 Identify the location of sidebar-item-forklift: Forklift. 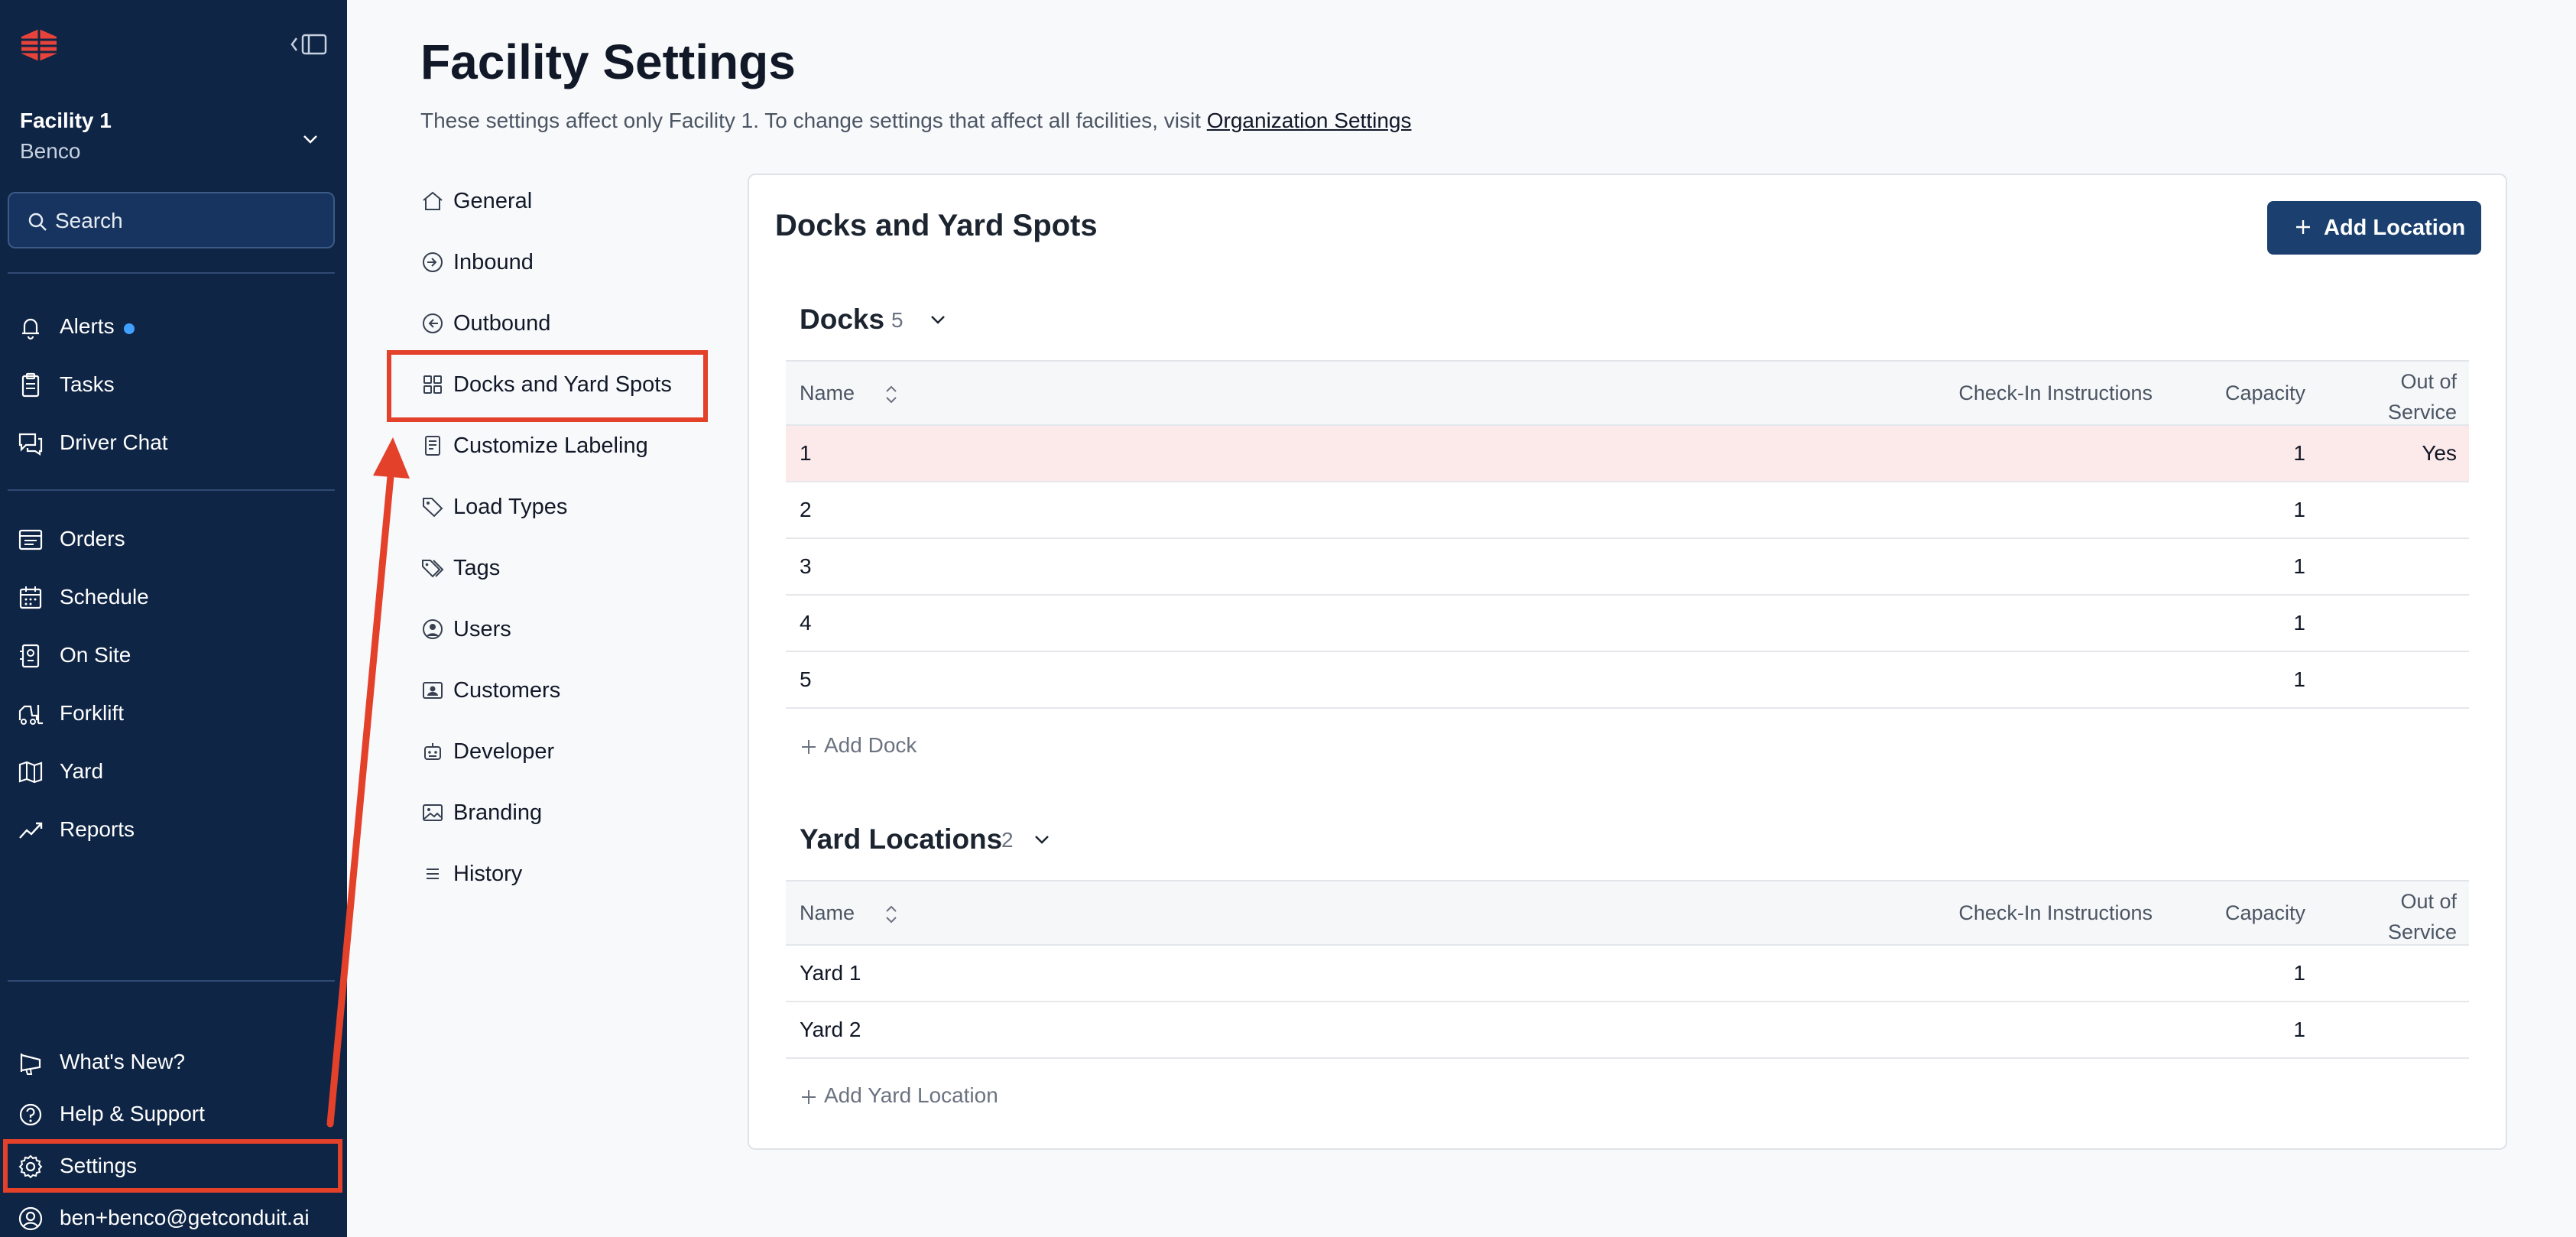
(173, 713).